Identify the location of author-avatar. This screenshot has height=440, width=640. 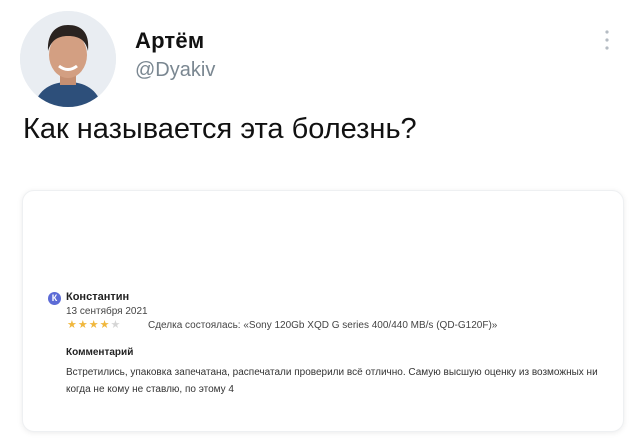
(68, 59).